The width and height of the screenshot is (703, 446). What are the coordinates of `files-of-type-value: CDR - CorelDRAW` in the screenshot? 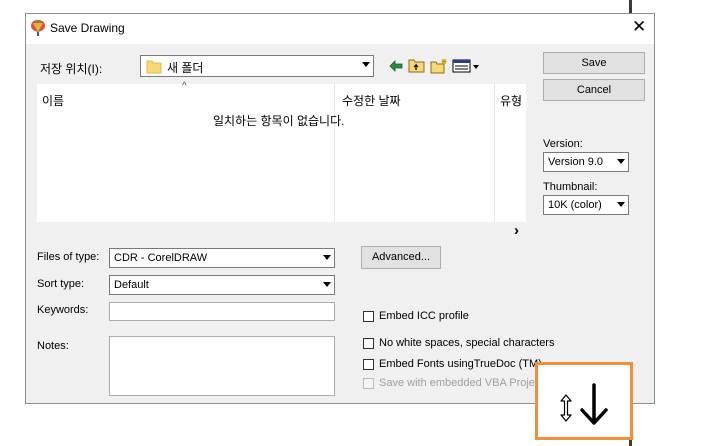 It's located at (161, 258).